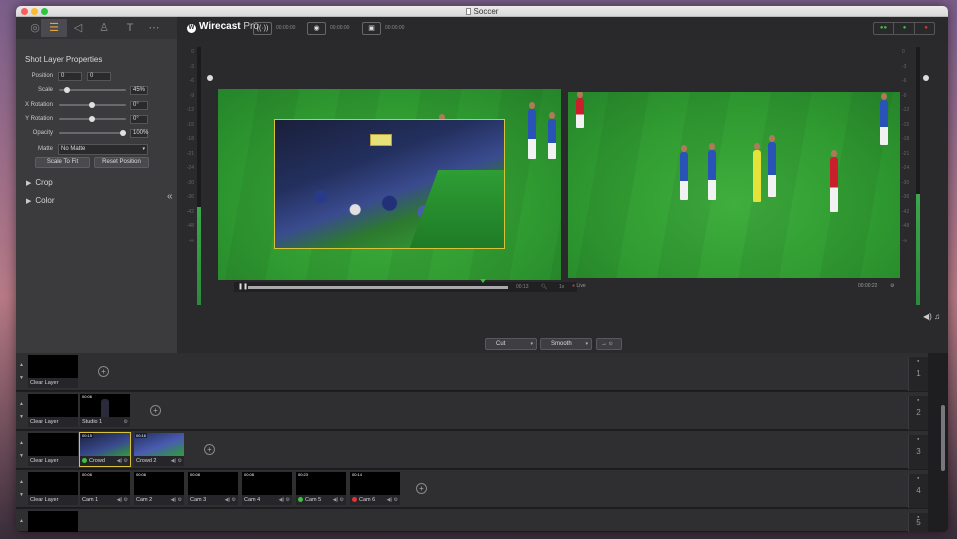 The width and height of the screenshot is (957, 539). Describe the element at coordinates (926, 28) in the screenshot. I see `iso-status-icon: ●` at that location.